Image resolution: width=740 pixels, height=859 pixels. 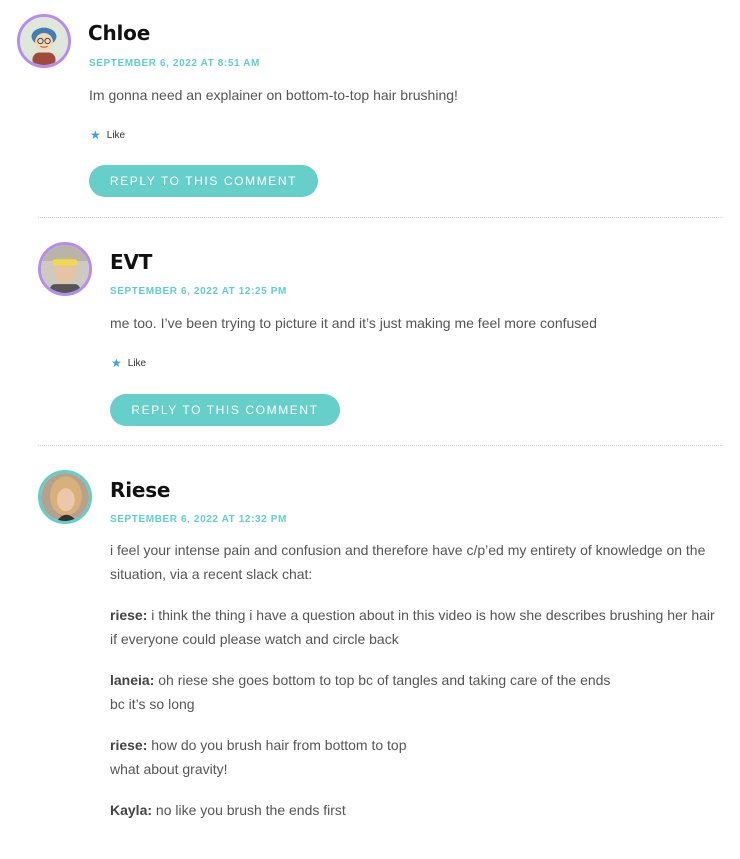 I want to click on cartoon-avatar-icon, so click(x=44, y=41).